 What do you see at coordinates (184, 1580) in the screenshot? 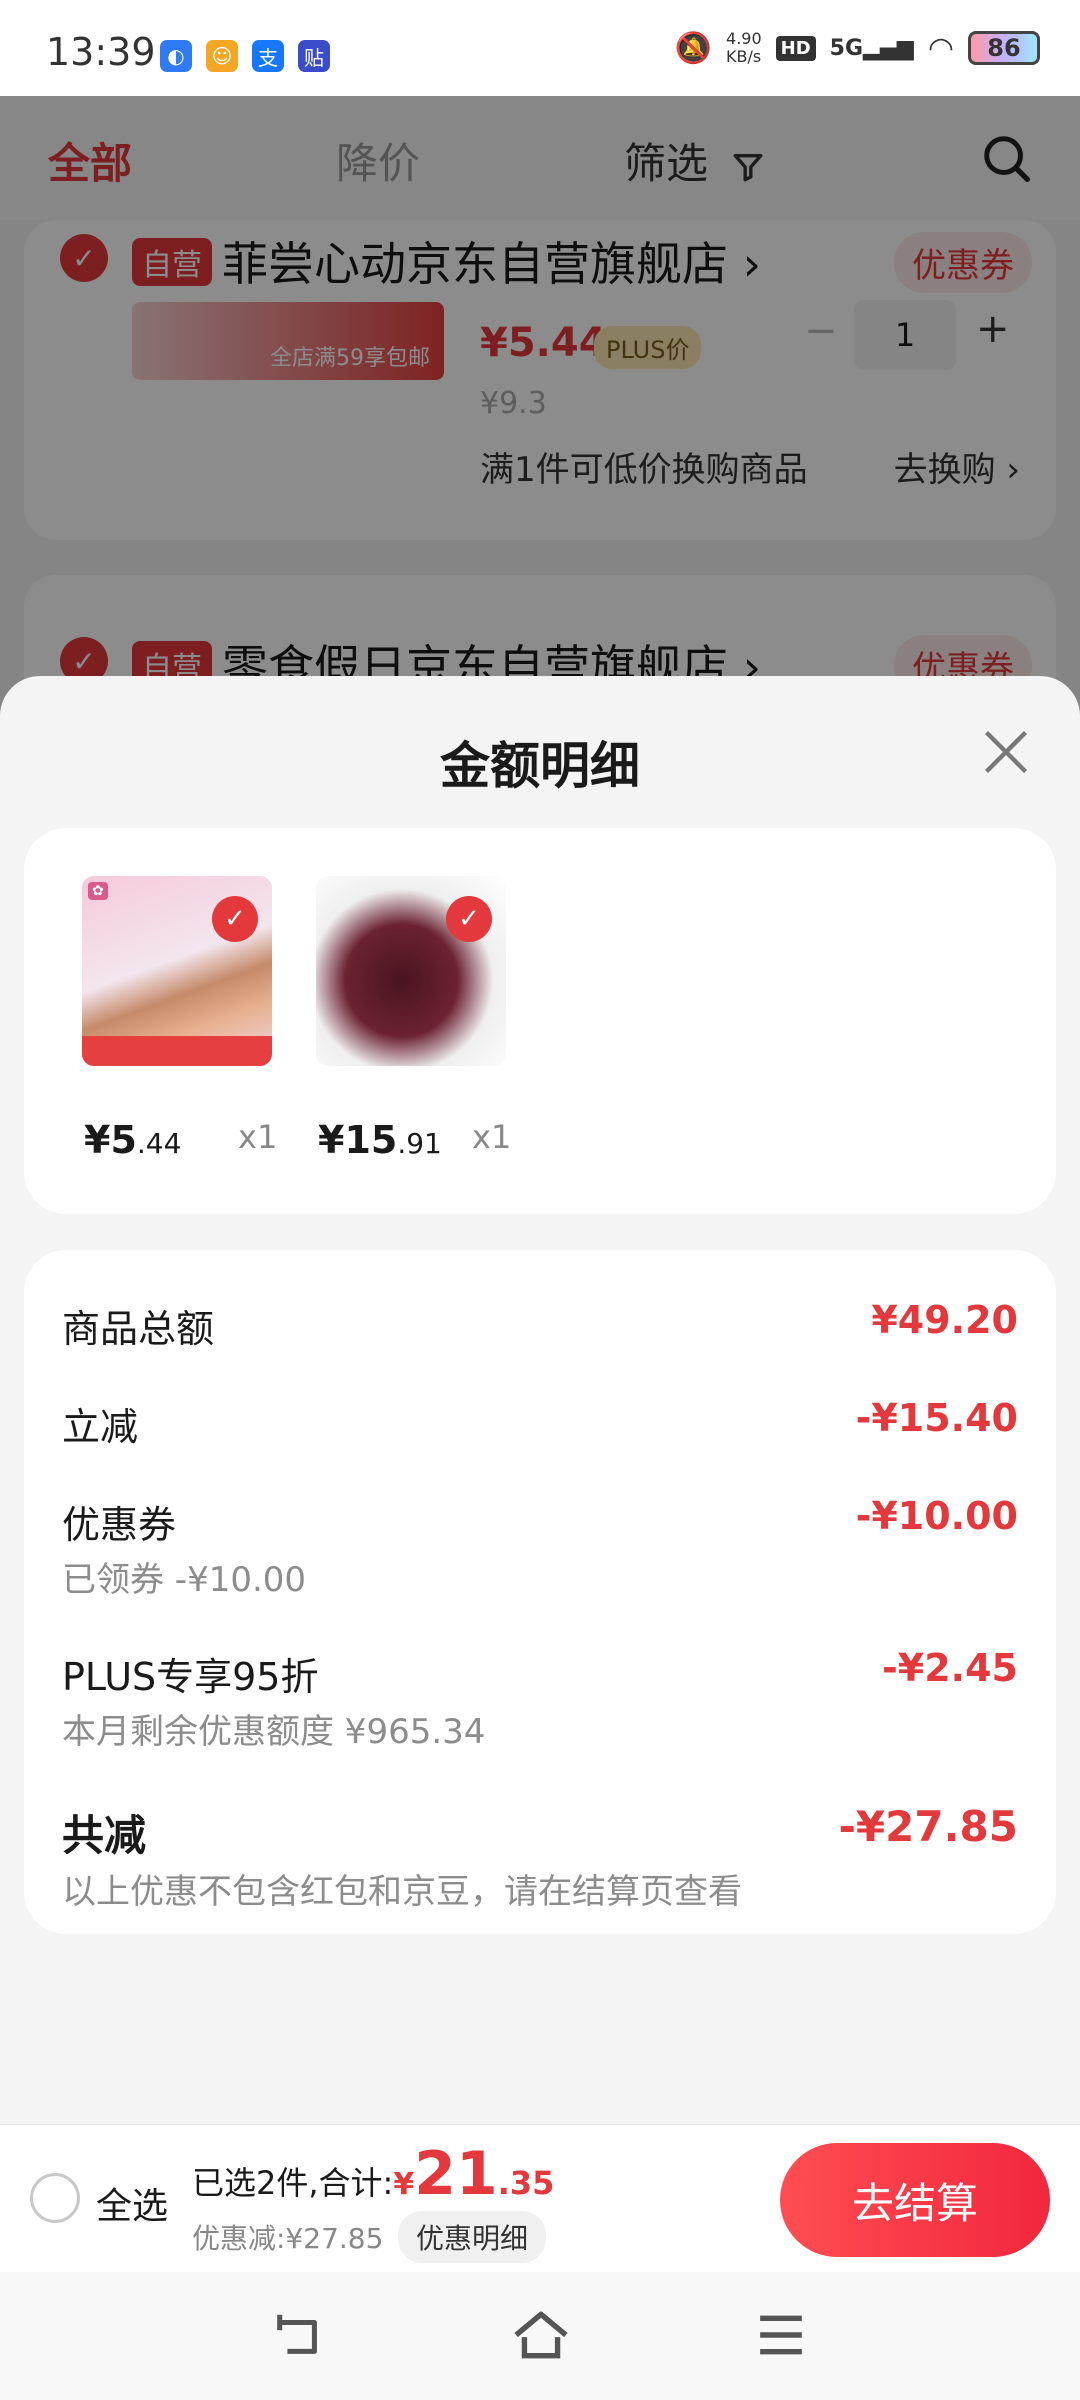
I see `coupon-sub: 已领券 -¥10.00` at bounding box center [184, 1580].